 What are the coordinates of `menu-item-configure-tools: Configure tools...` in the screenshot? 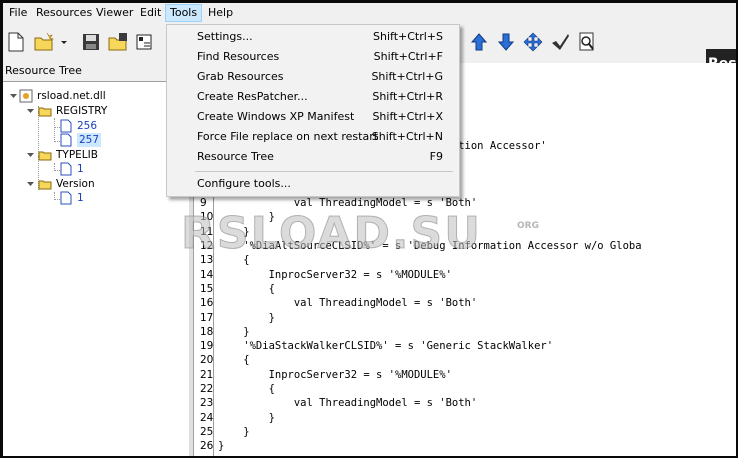 It's located at (313, 184).